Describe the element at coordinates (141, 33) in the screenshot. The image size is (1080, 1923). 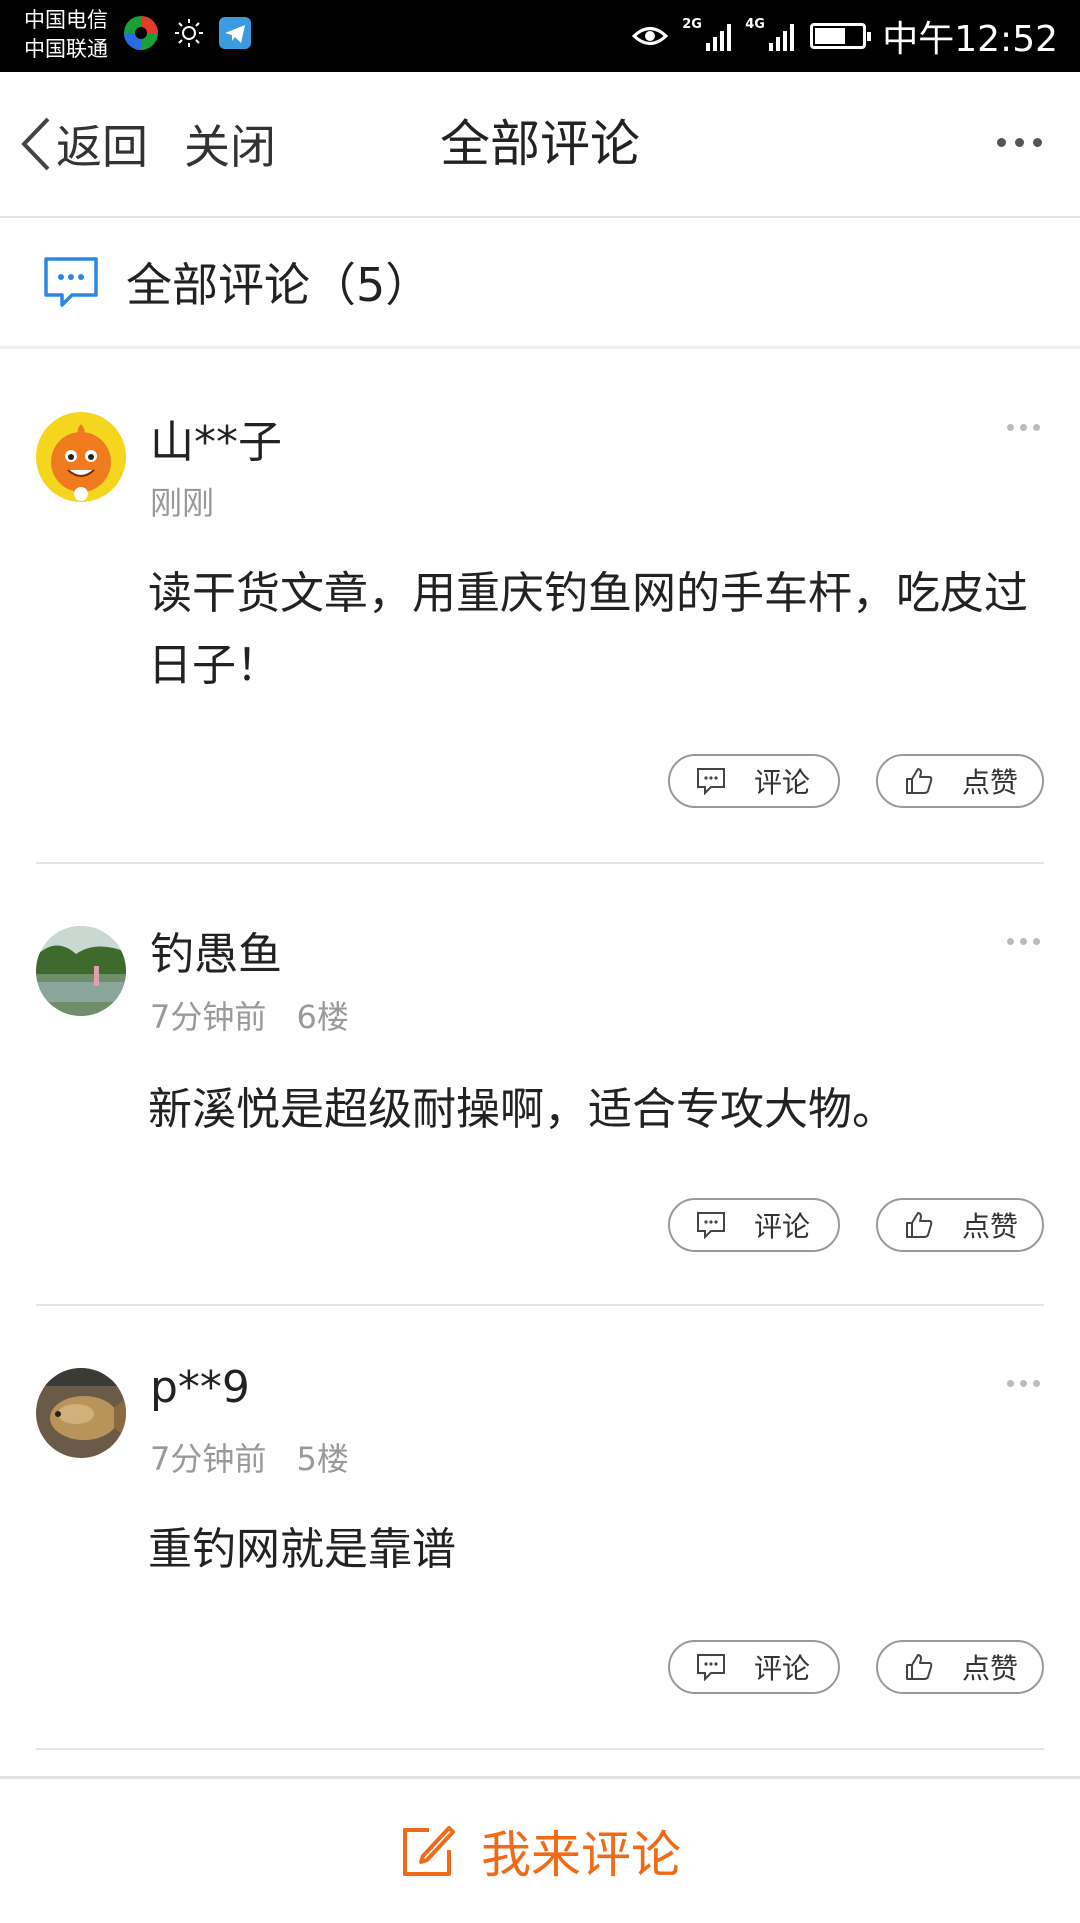
I see `app-logo-icon` at that location.